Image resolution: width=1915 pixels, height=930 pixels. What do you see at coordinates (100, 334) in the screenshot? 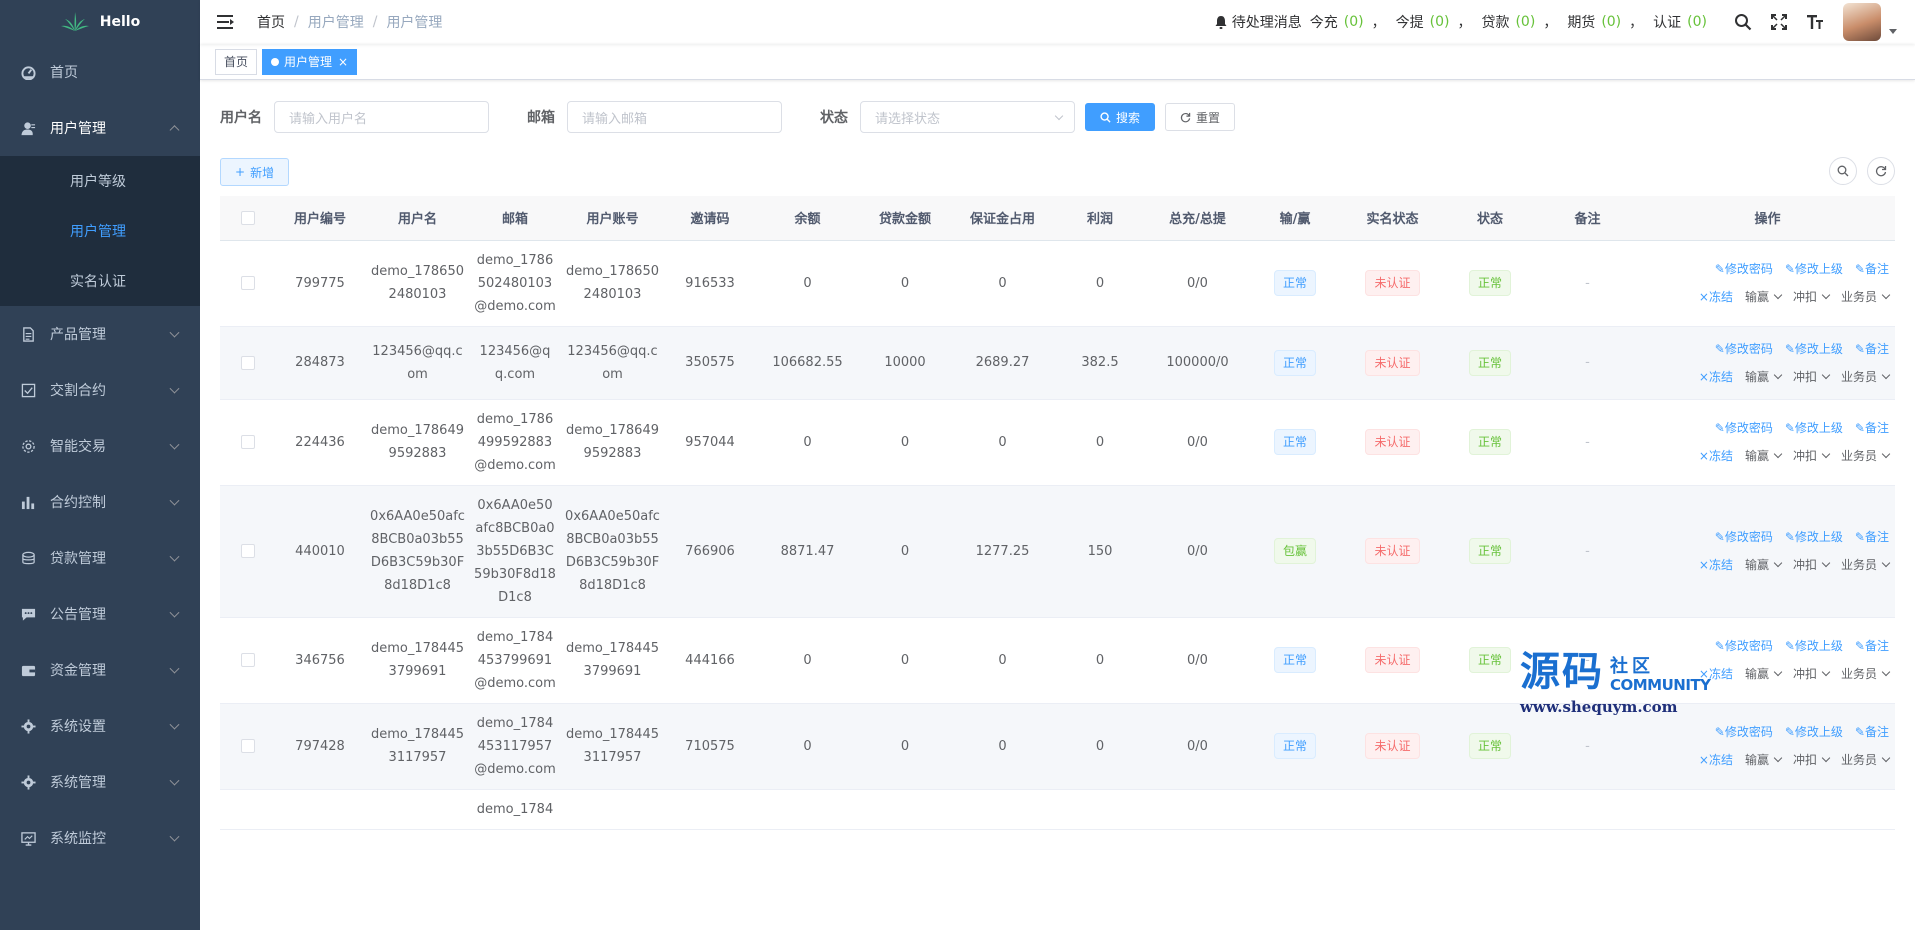
I see `sidebar-item-2: 产品管理` at bounding box center [100, 334].